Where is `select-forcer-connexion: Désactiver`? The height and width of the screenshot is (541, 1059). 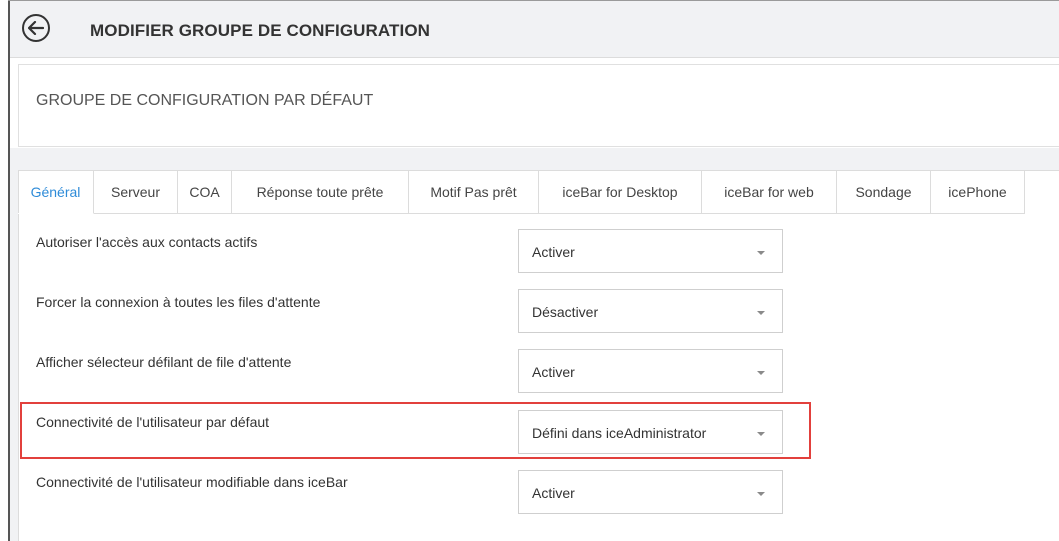
select-forcer-connexion: Désactiver is located at coordinates (650, 311).